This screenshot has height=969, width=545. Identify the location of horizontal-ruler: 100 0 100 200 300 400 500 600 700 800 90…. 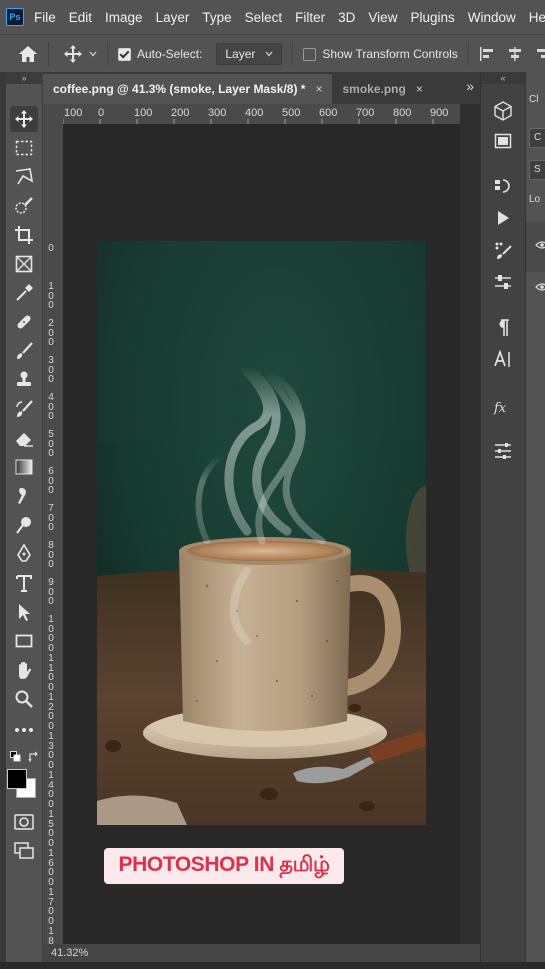
(261, 114).